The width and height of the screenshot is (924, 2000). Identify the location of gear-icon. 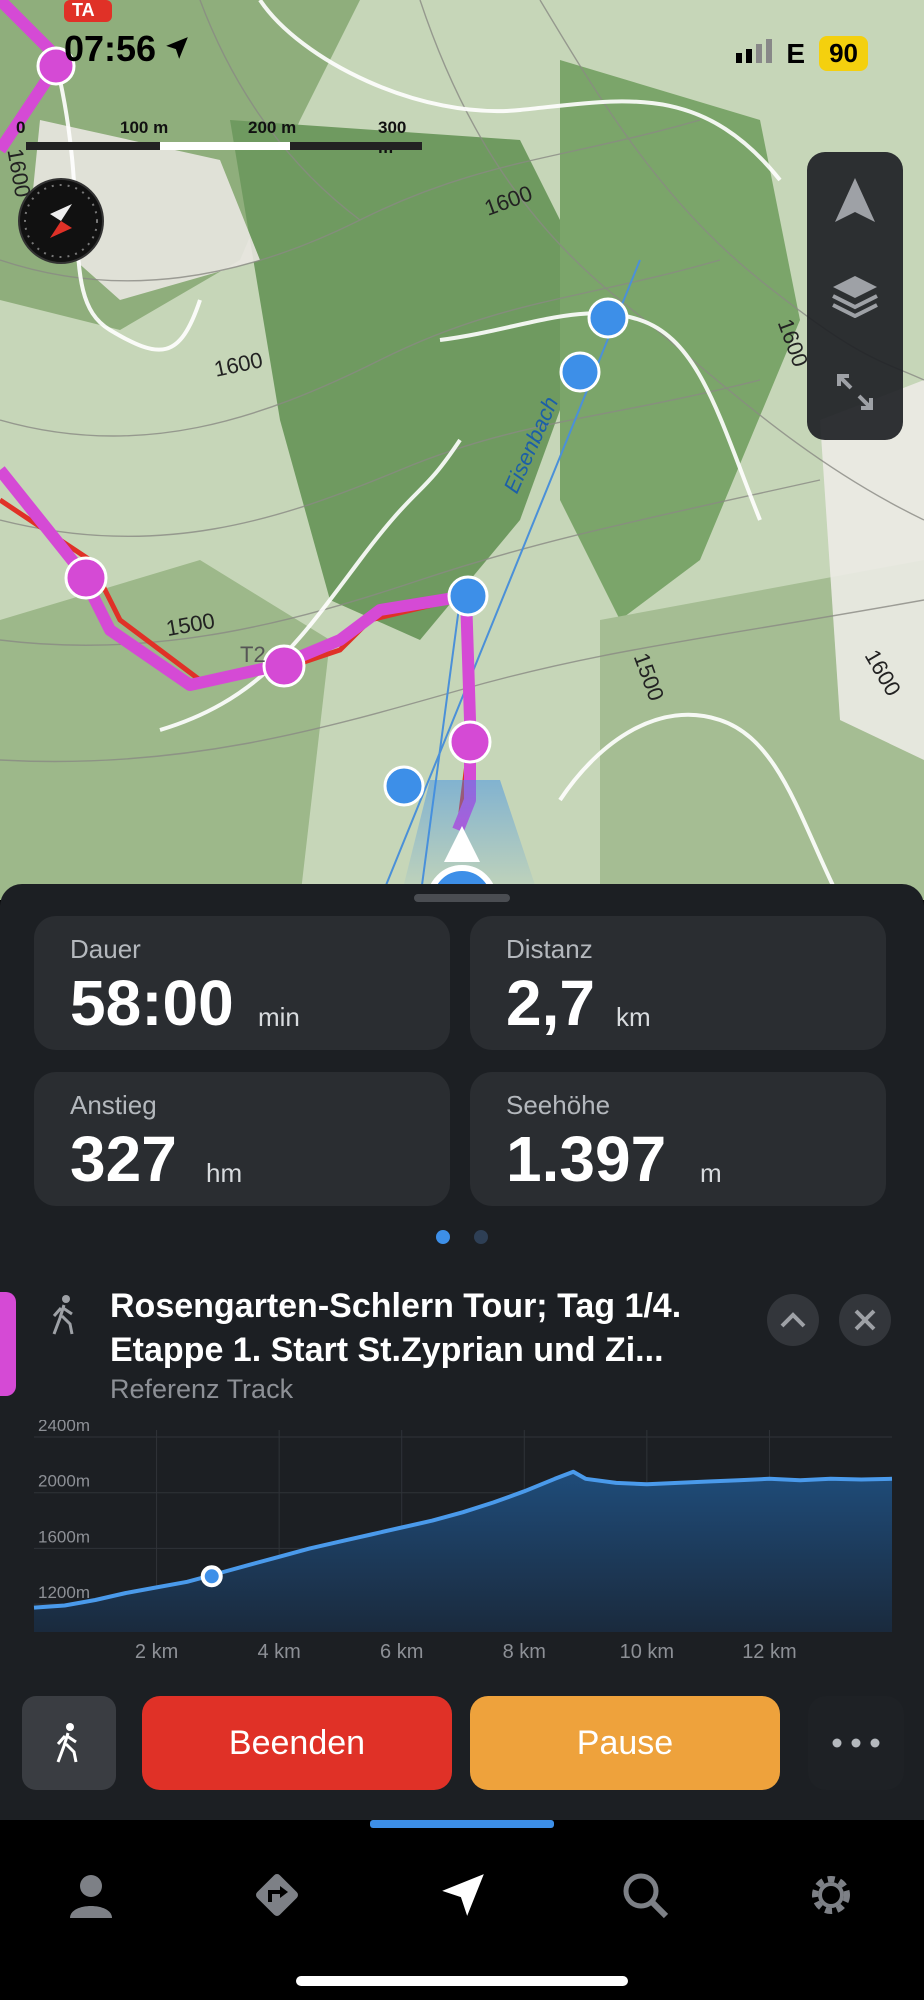
(831, 1895).